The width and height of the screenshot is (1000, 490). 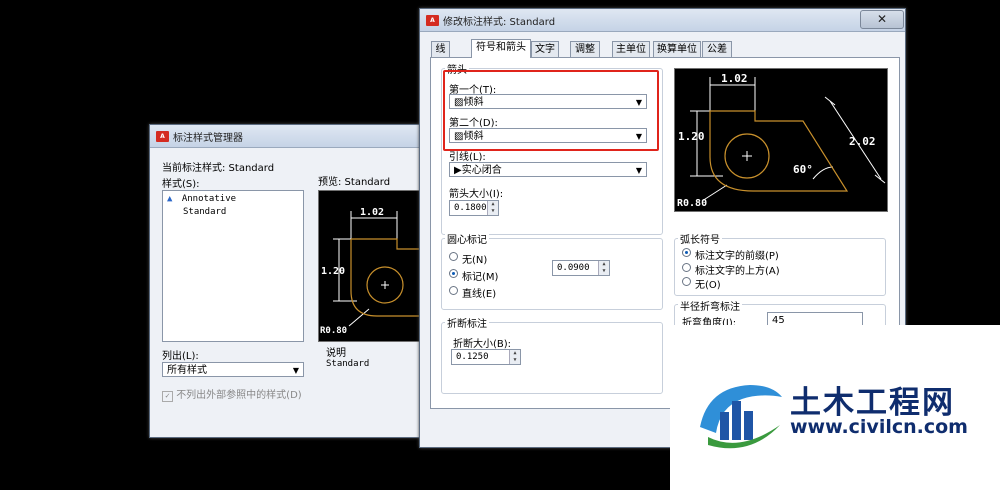 I want to click on manager-titlebar: A 标注样式管理器, so click(x=287, y=136).